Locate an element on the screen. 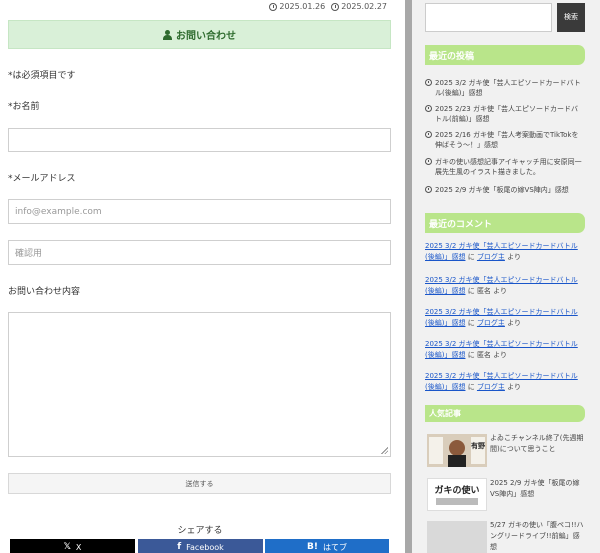 The height and width of the screenshot is (553, 600). thumbnail-image: ガキの使い is located at coordinates (457, 494).